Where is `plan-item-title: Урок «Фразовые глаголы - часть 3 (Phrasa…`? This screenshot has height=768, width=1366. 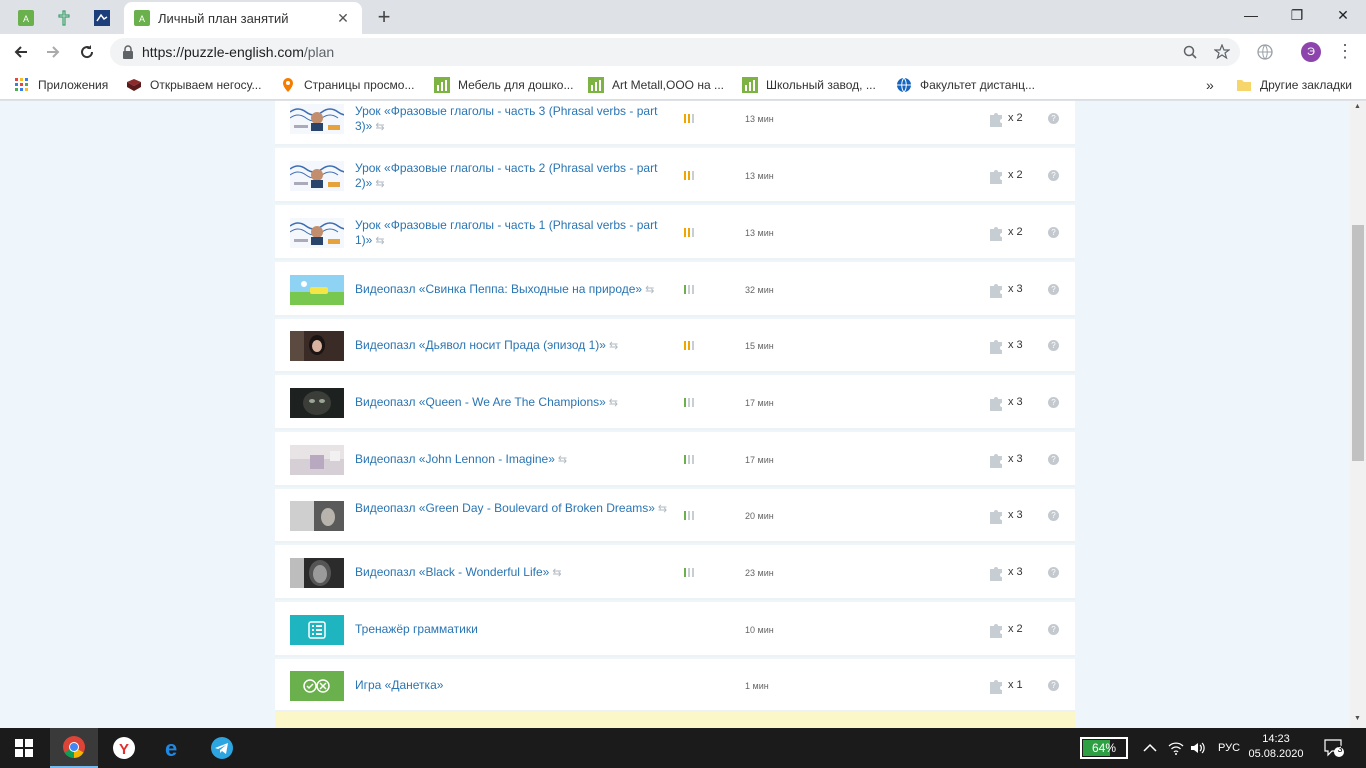 plan-item-title: Урок «Фразовые глаголы - часть 3 (Phrasa… is located at coordinates (506, 118).